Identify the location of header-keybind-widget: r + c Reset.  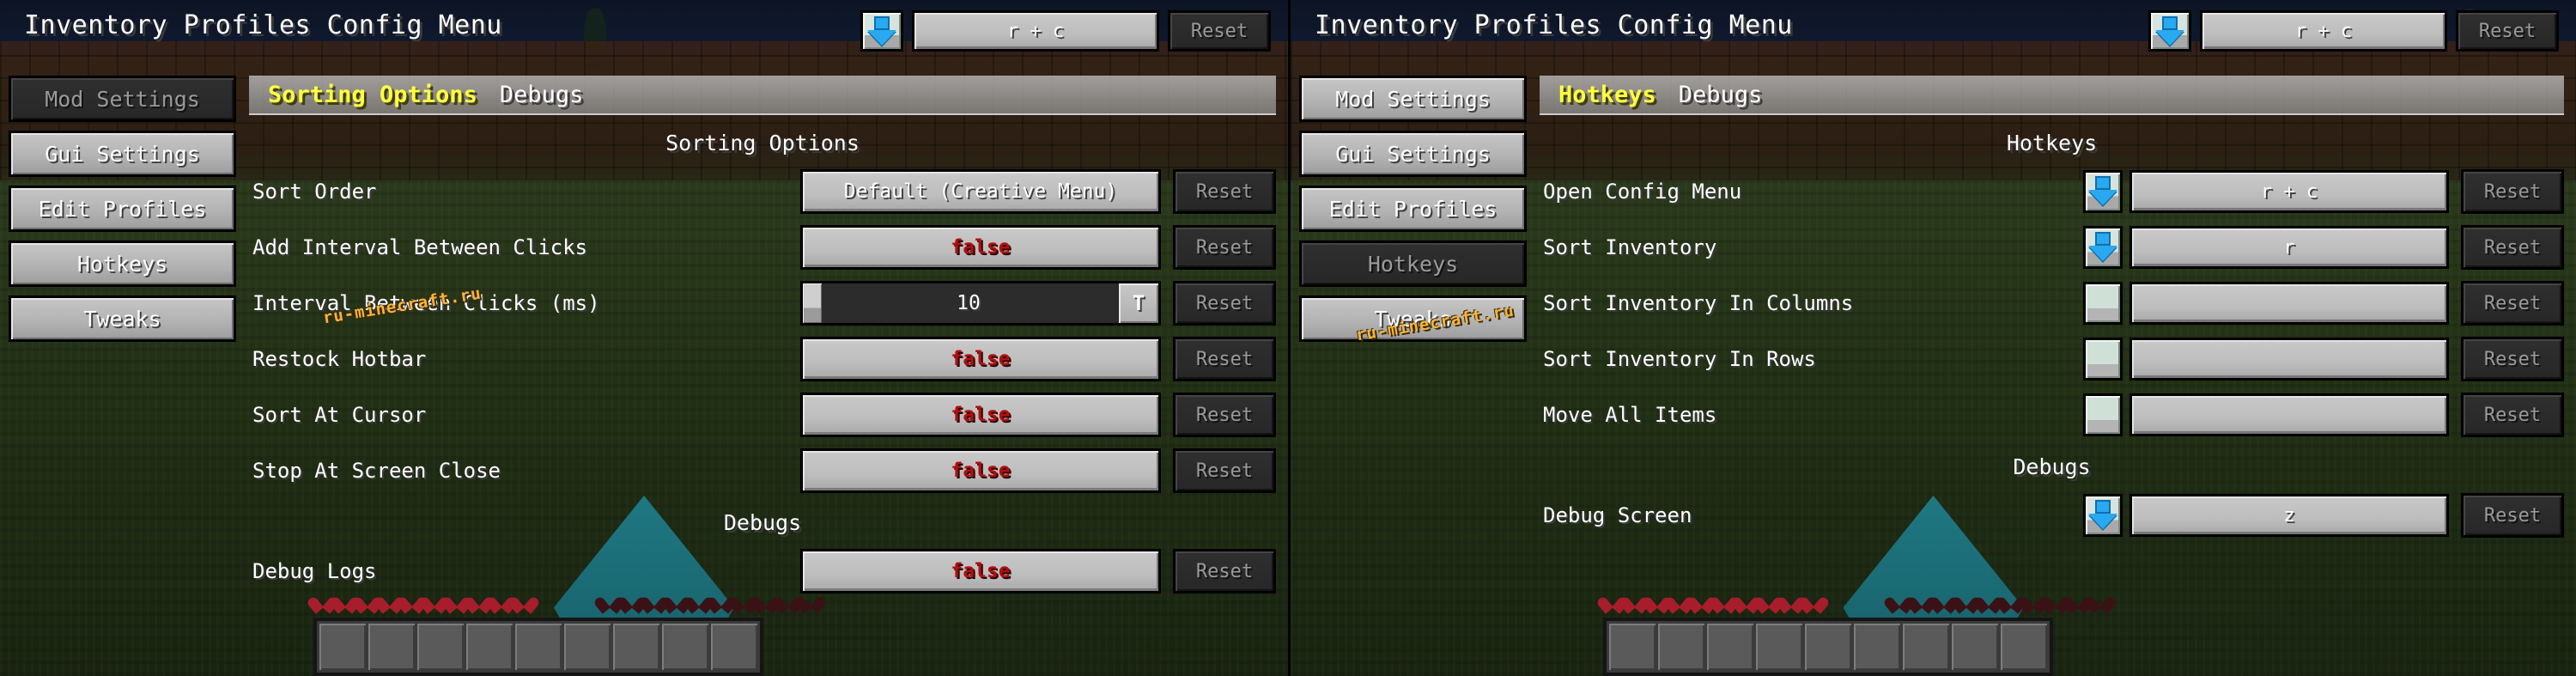
(1065, 31).